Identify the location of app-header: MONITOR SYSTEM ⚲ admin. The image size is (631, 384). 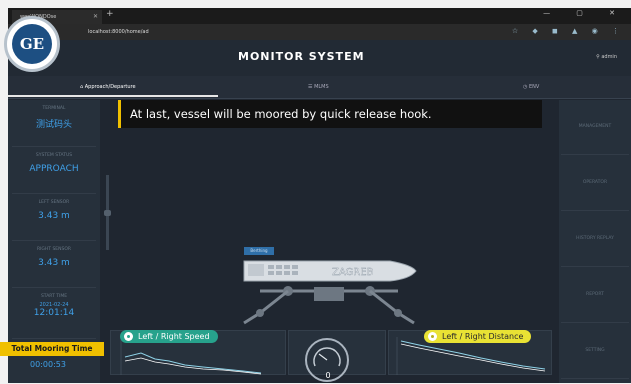
(319, 58).